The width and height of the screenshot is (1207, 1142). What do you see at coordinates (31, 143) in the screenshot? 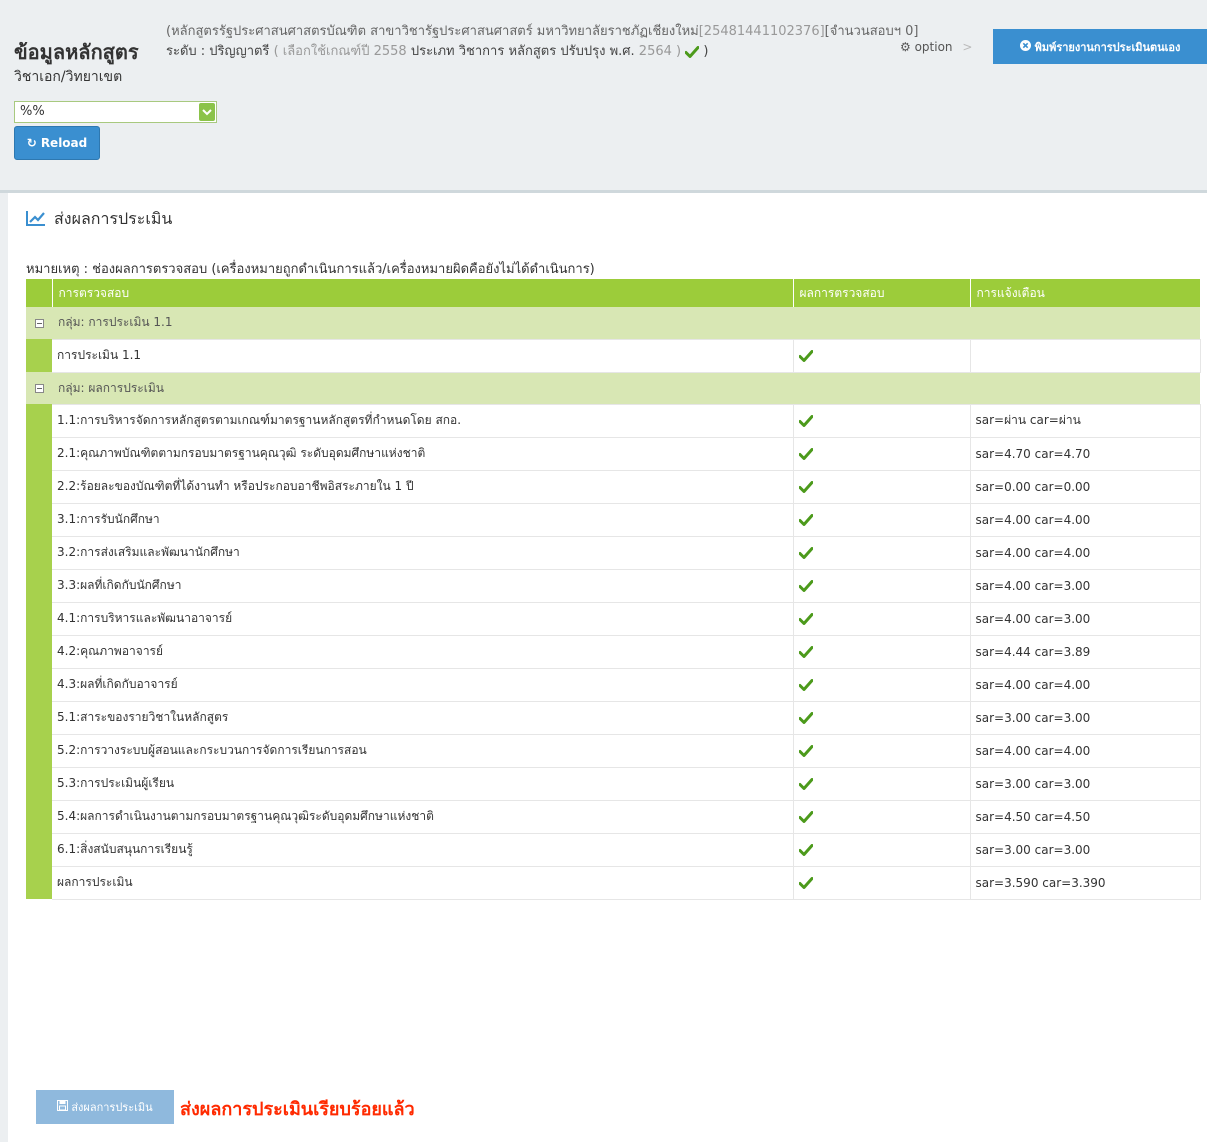
I see `refresh-icon: ↻` at bounding box center [31, 143].